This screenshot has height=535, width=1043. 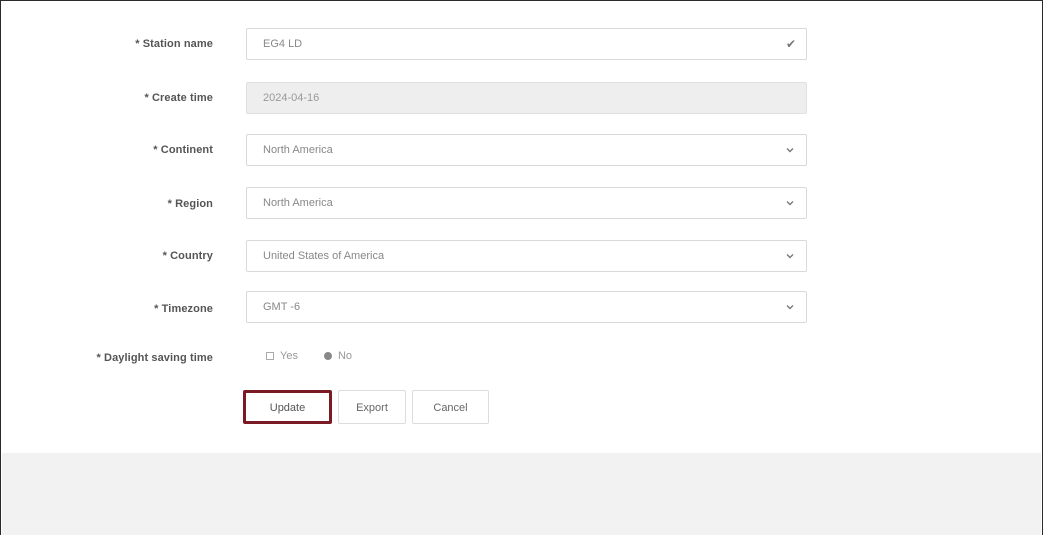 What do you see at coordinates (187, 256) in the screenshot?
I see `country-label: * Country` at bounding box center [187, 256].